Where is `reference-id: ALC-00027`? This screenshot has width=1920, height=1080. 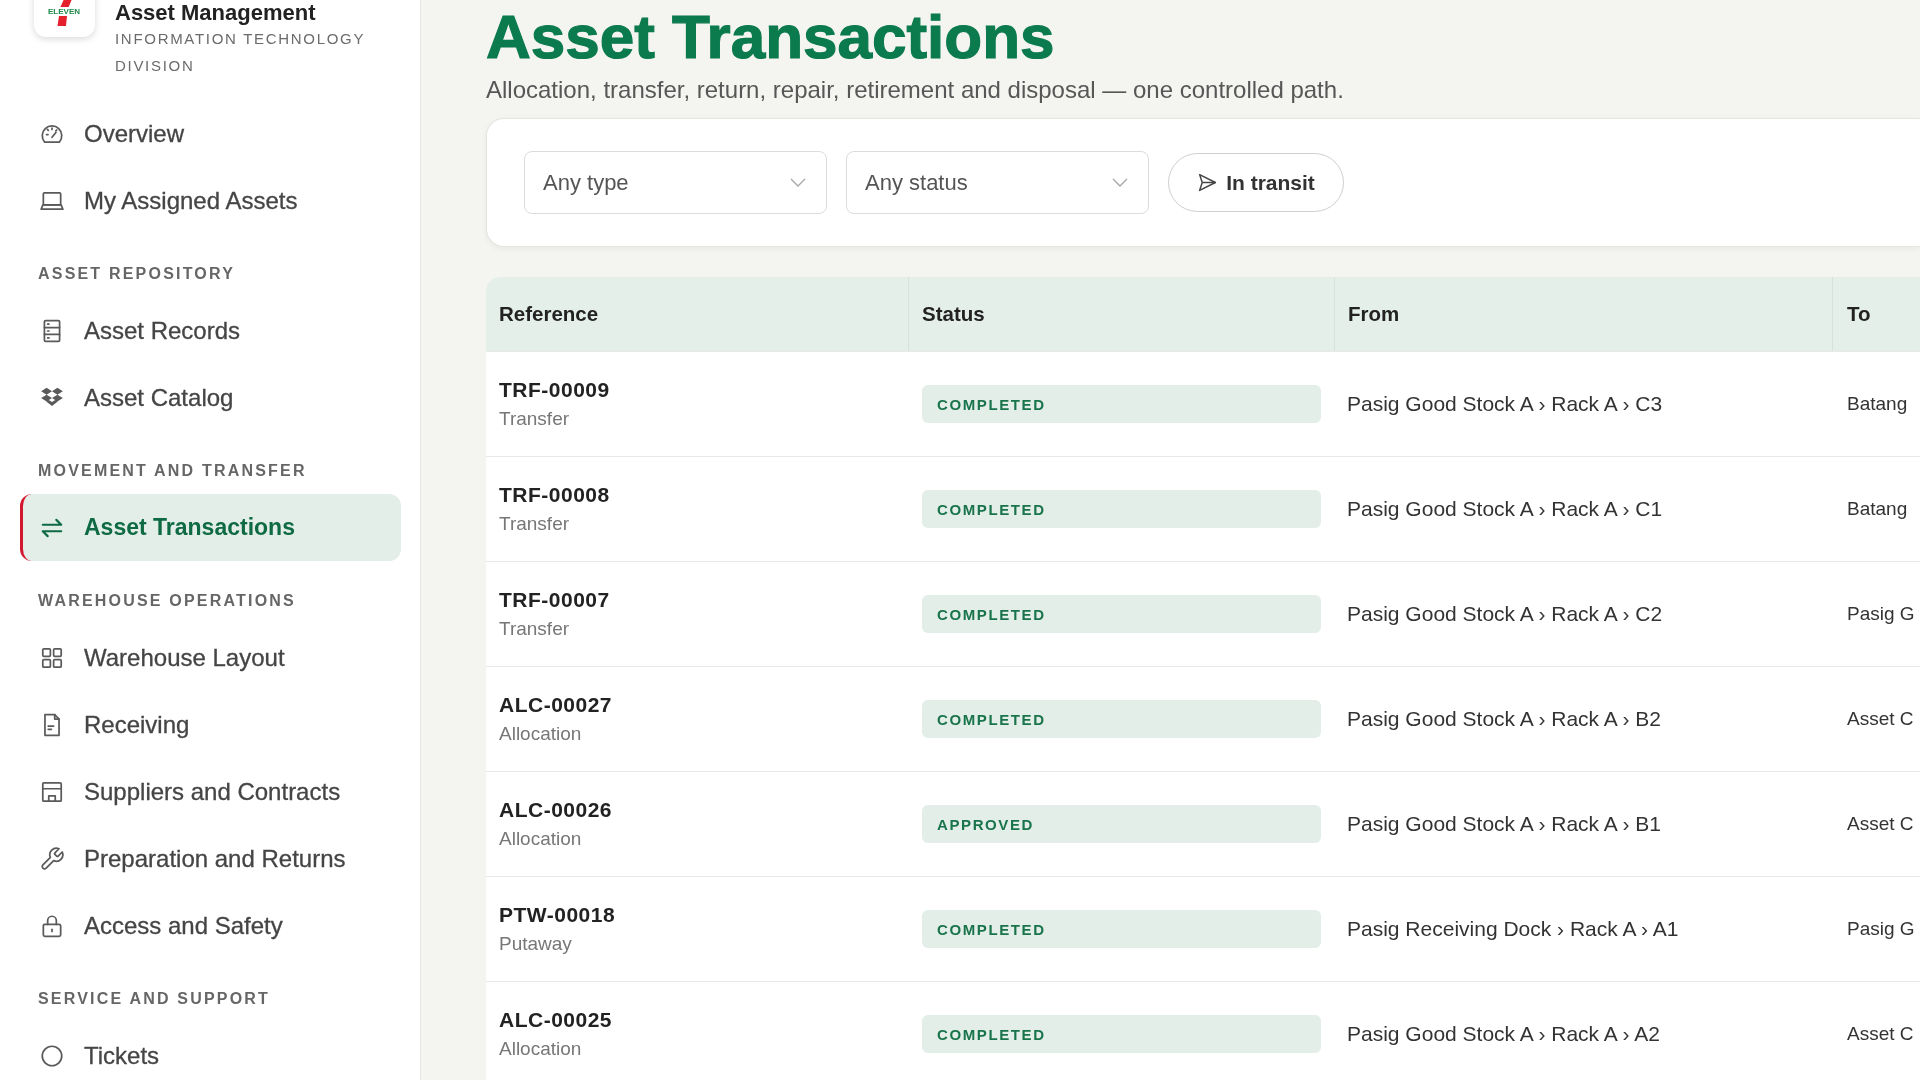 reference-id: ALC-00027 is located at coordinates (556, 705).